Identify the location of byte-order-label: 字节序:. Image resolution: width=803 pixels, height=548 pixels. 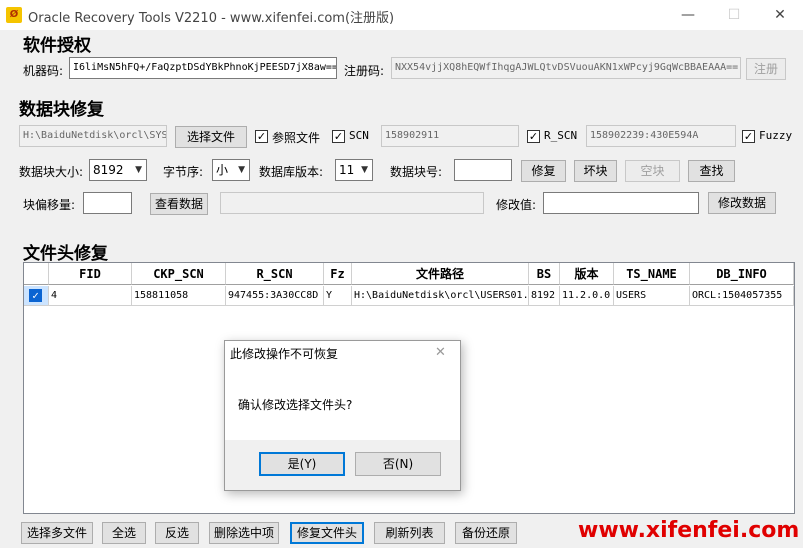
(183, 172).